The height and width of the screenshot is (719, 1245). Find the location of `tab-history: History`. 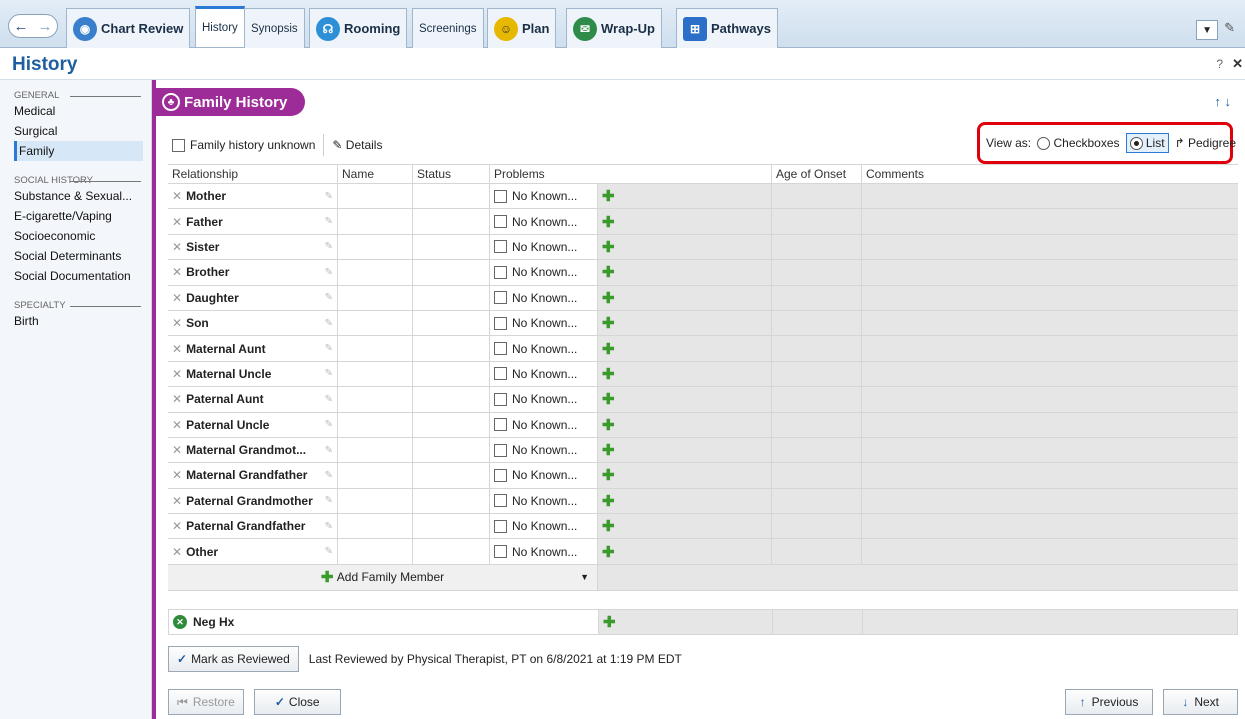

tab-history: History is located at coordinates (220, 26).